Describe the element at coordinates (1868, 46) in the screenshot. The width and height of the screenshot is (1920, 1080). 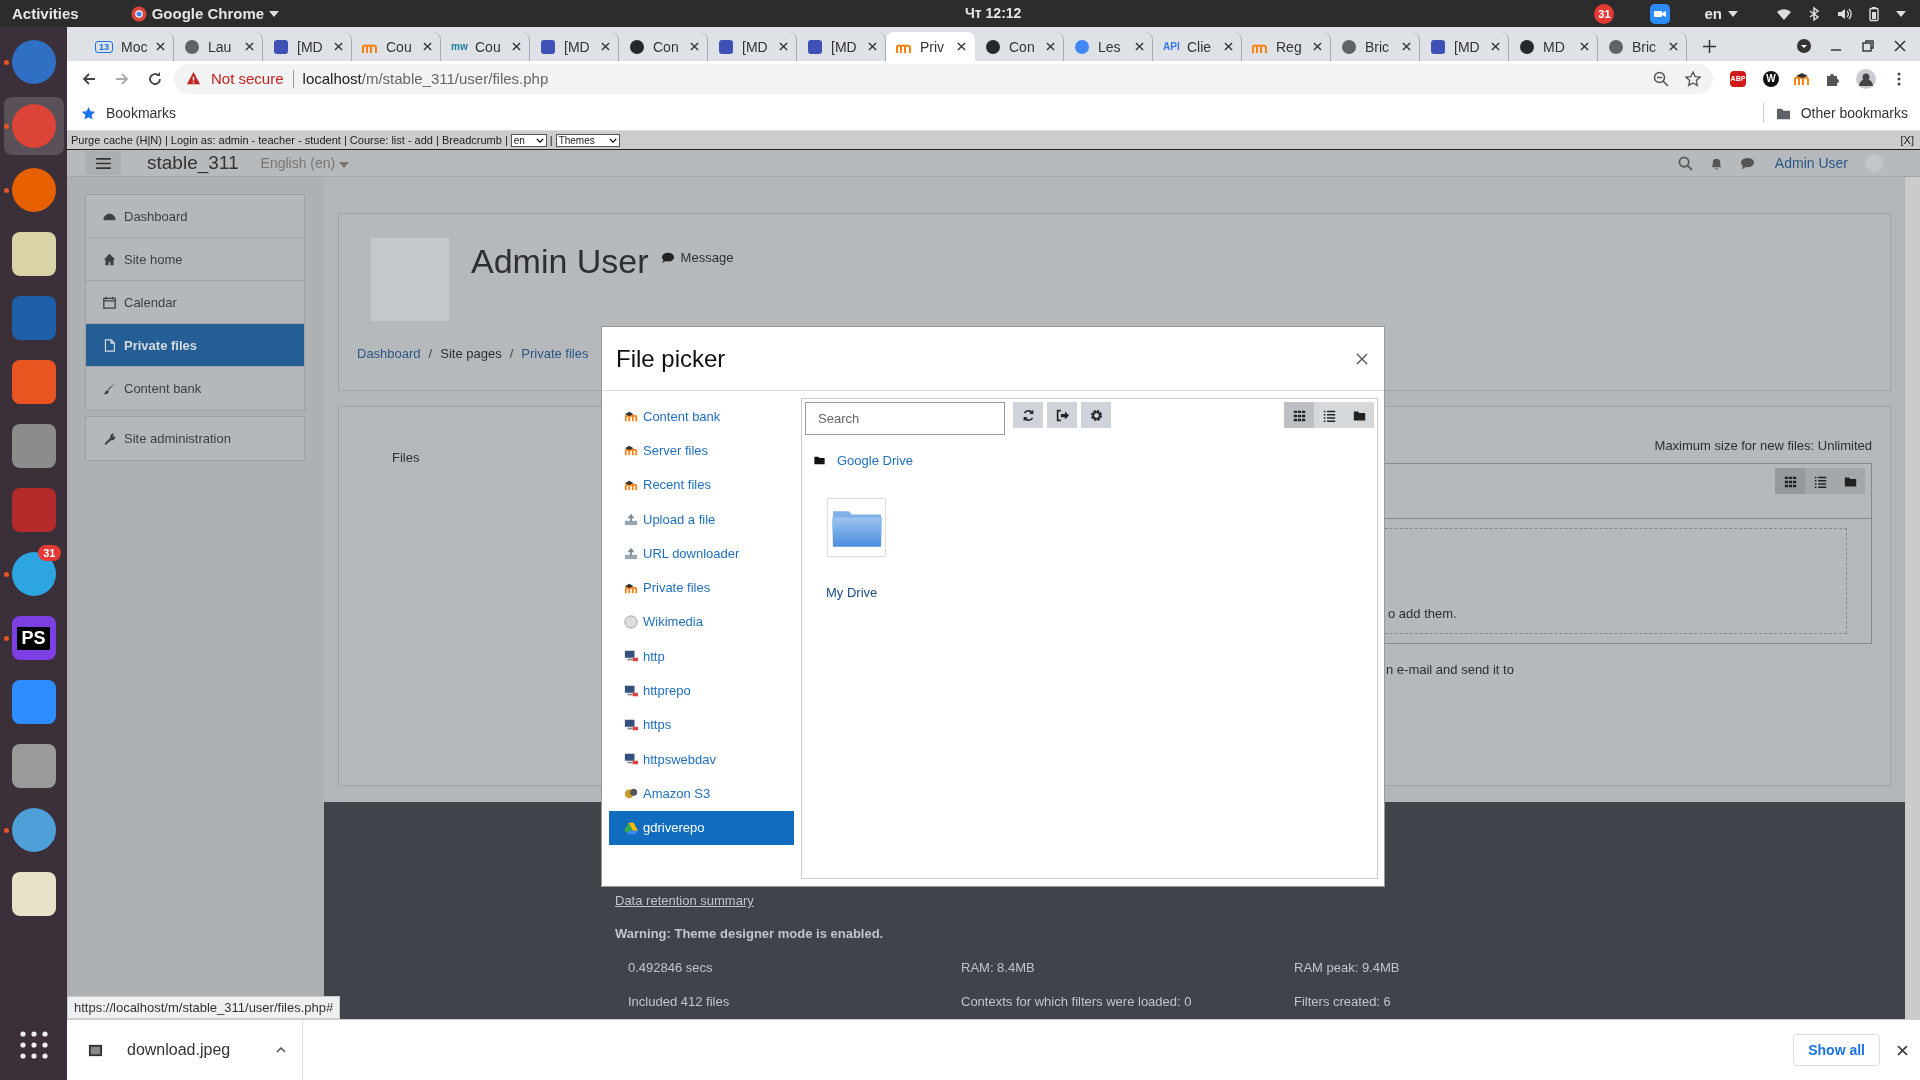
I see `restore-icon` at that location.